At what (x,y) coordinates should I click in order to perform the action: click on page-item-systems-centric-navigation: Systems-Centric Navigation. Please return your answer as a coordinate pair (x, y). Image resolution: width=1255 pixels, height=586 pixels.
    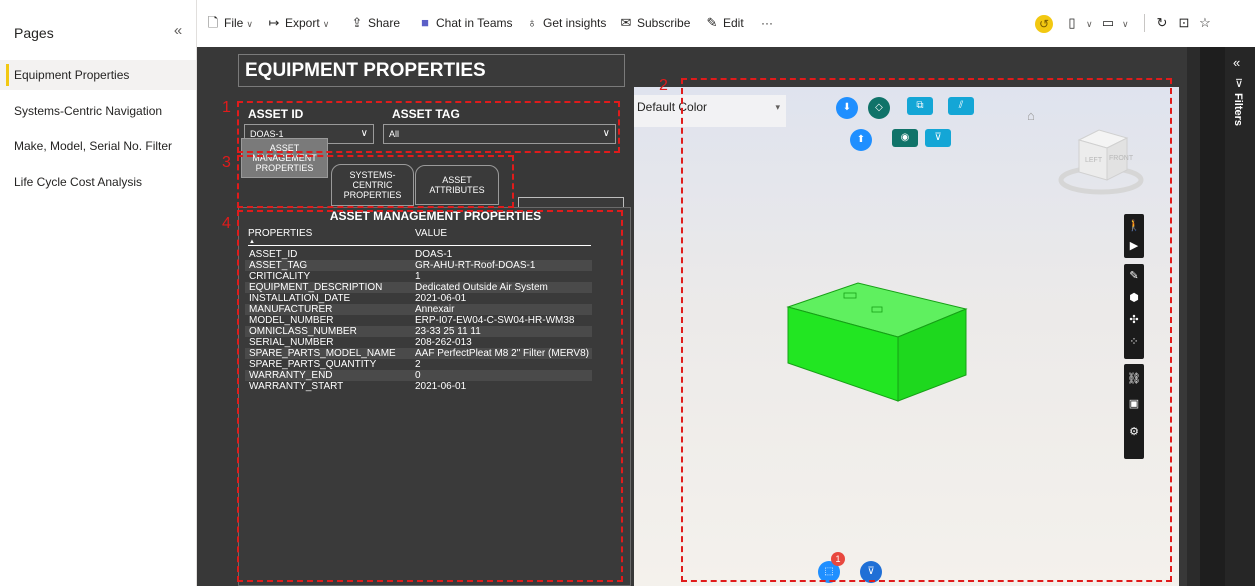
    Looking at the image, I should click on (98, 111).